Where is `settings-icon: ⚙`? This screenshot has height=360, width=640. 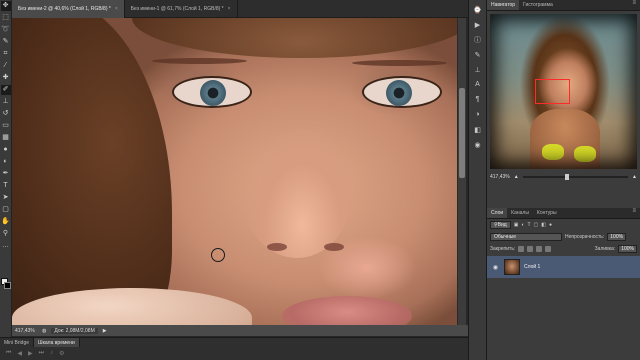
settings-icon: ⚙ is located at coordinates (61, 353).